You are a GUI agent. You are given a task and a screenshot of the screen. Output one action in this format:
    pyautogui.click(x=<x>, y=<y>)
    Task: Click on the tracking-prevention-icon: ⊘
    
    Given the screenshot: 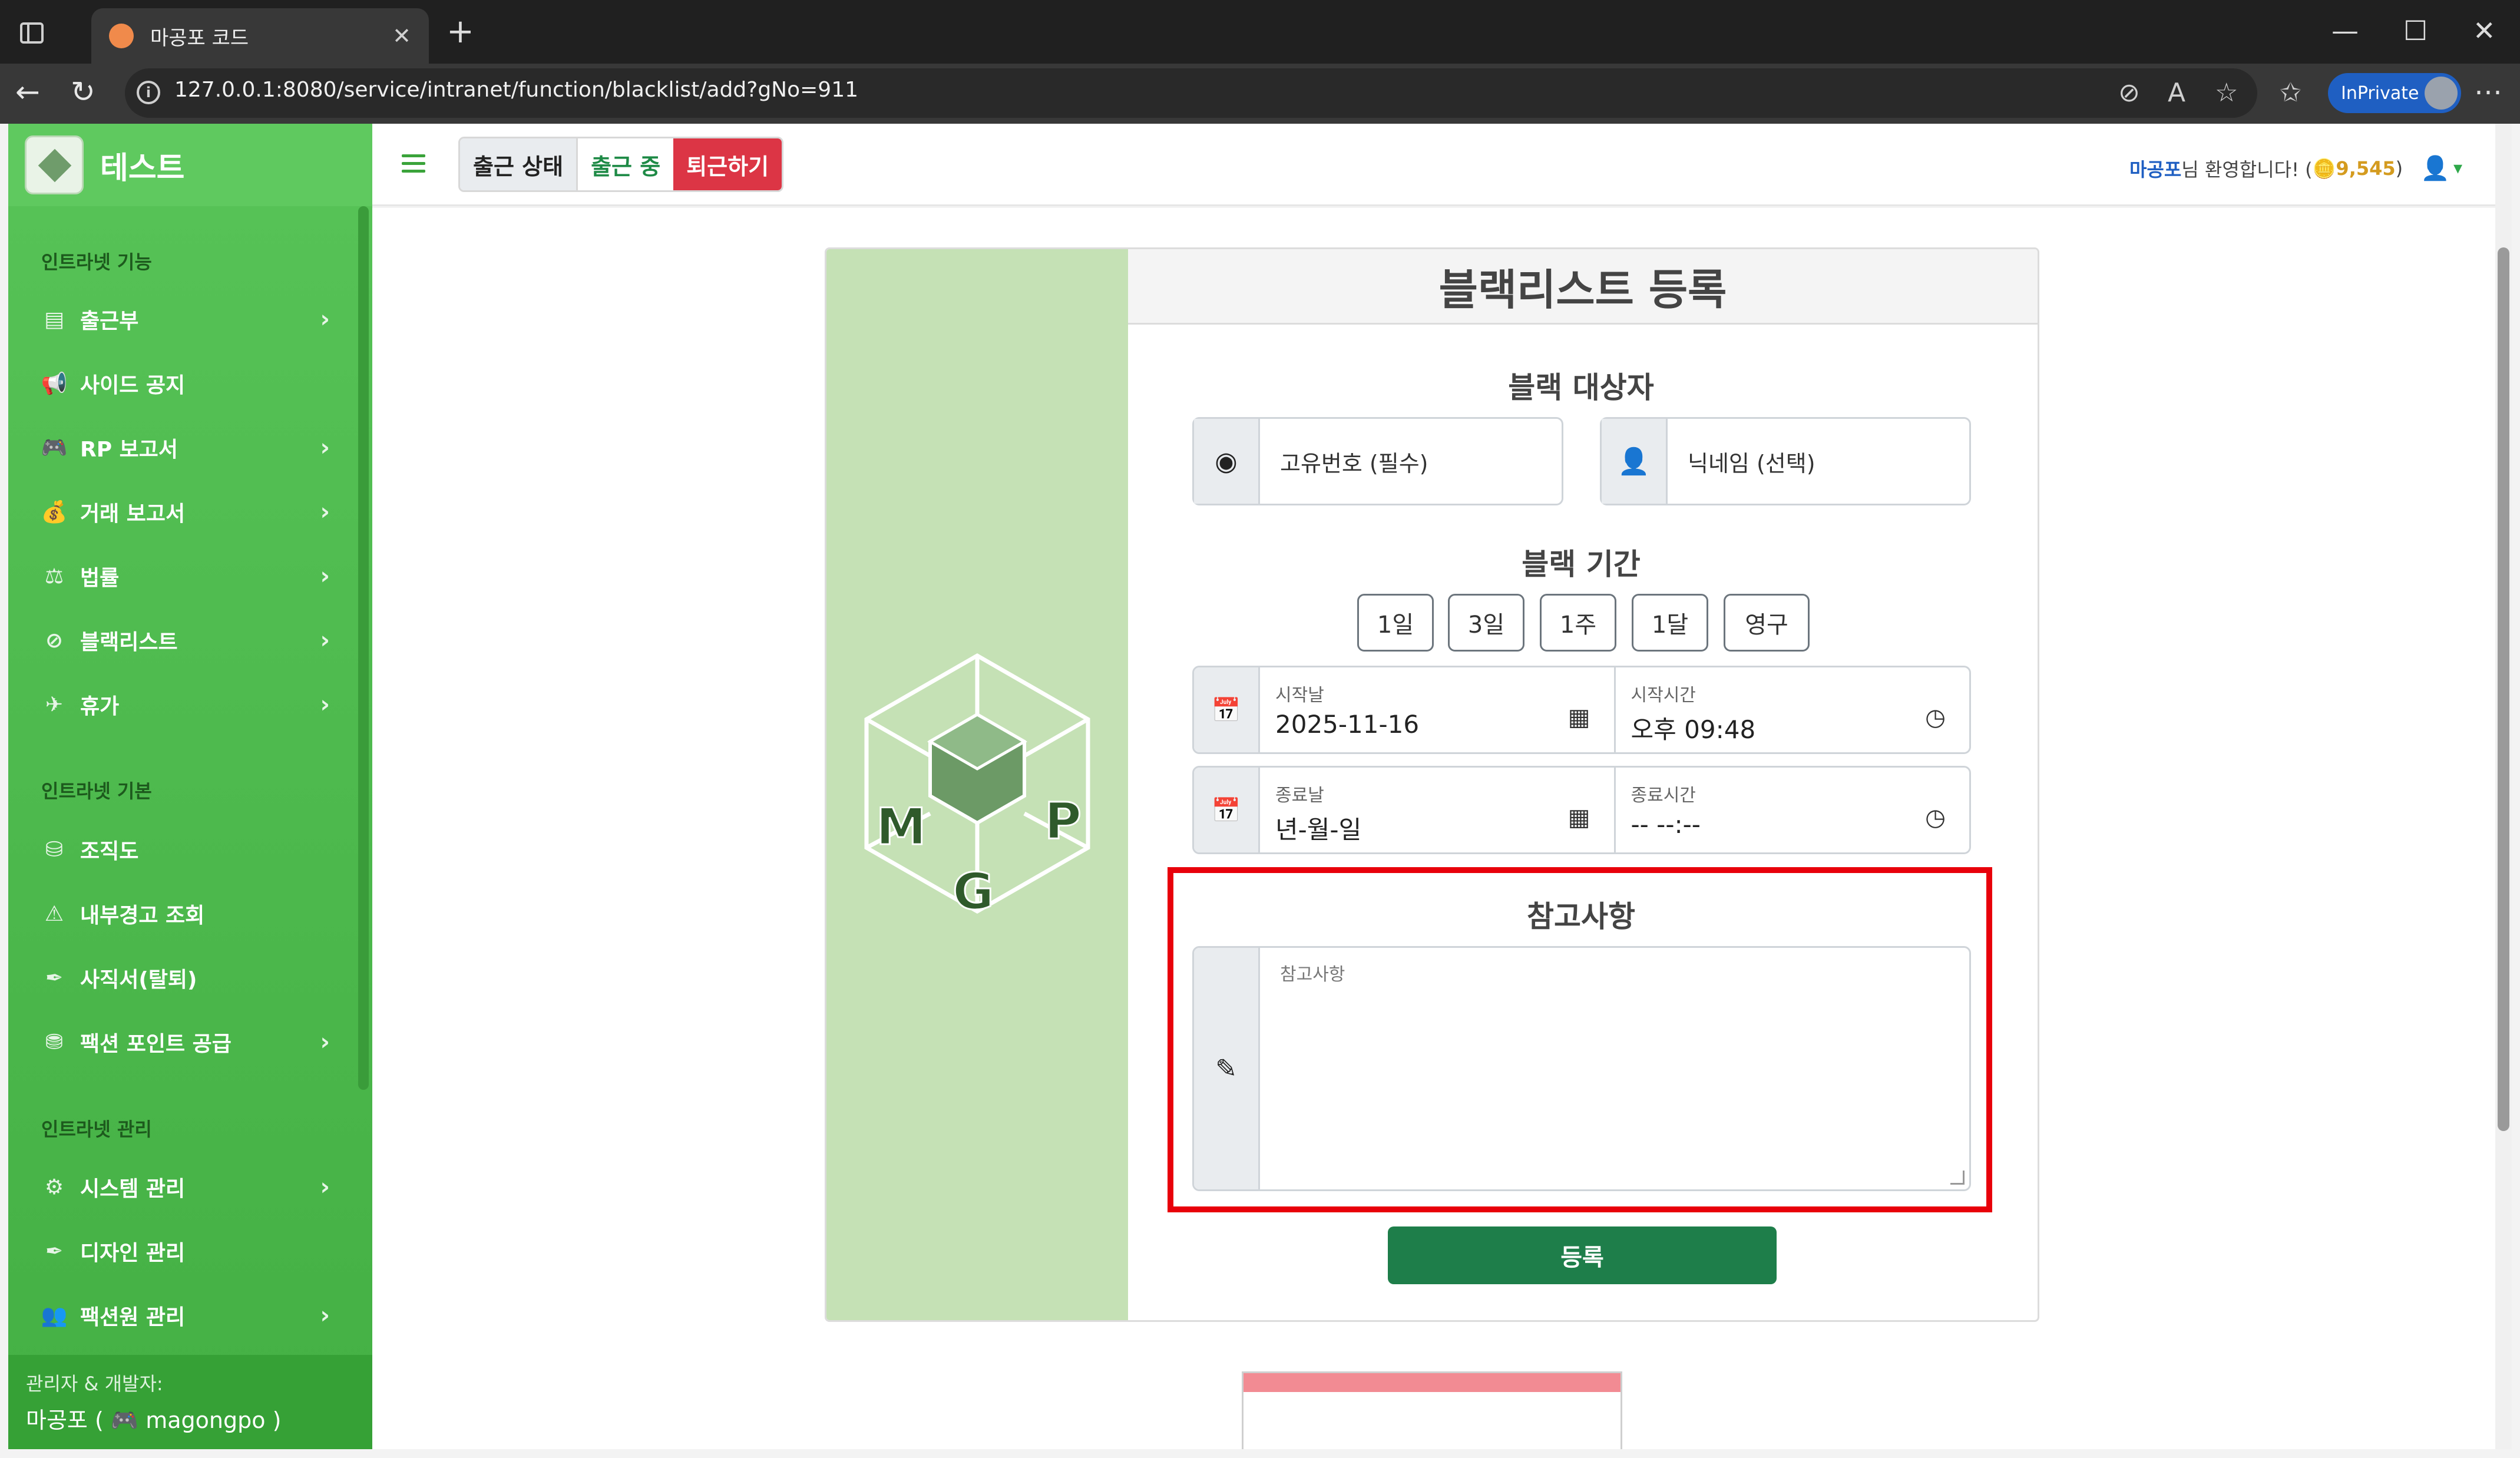 What is the action you would take?
    pyautogui.click(x=2129, y=93)
    